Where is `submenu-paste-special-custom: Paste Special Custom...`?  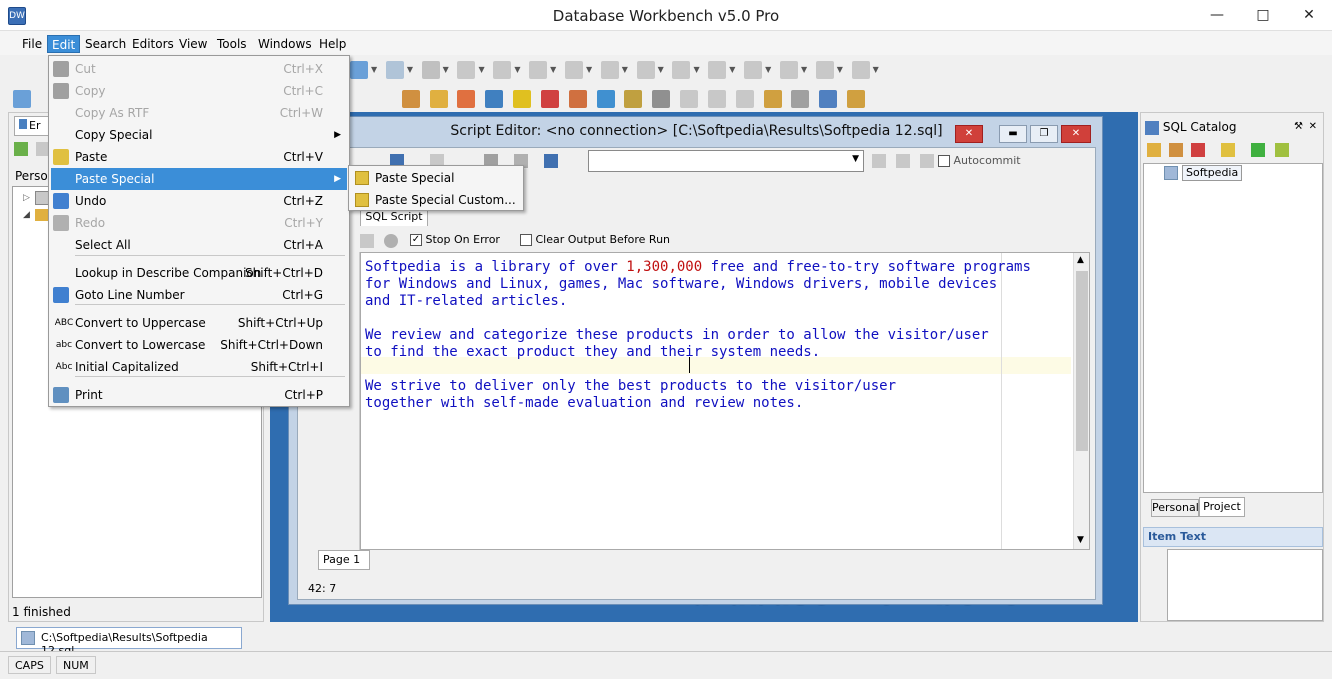
submenu-paste-special-custom: Paste Special Custom... is located at coordinates (436, 200).